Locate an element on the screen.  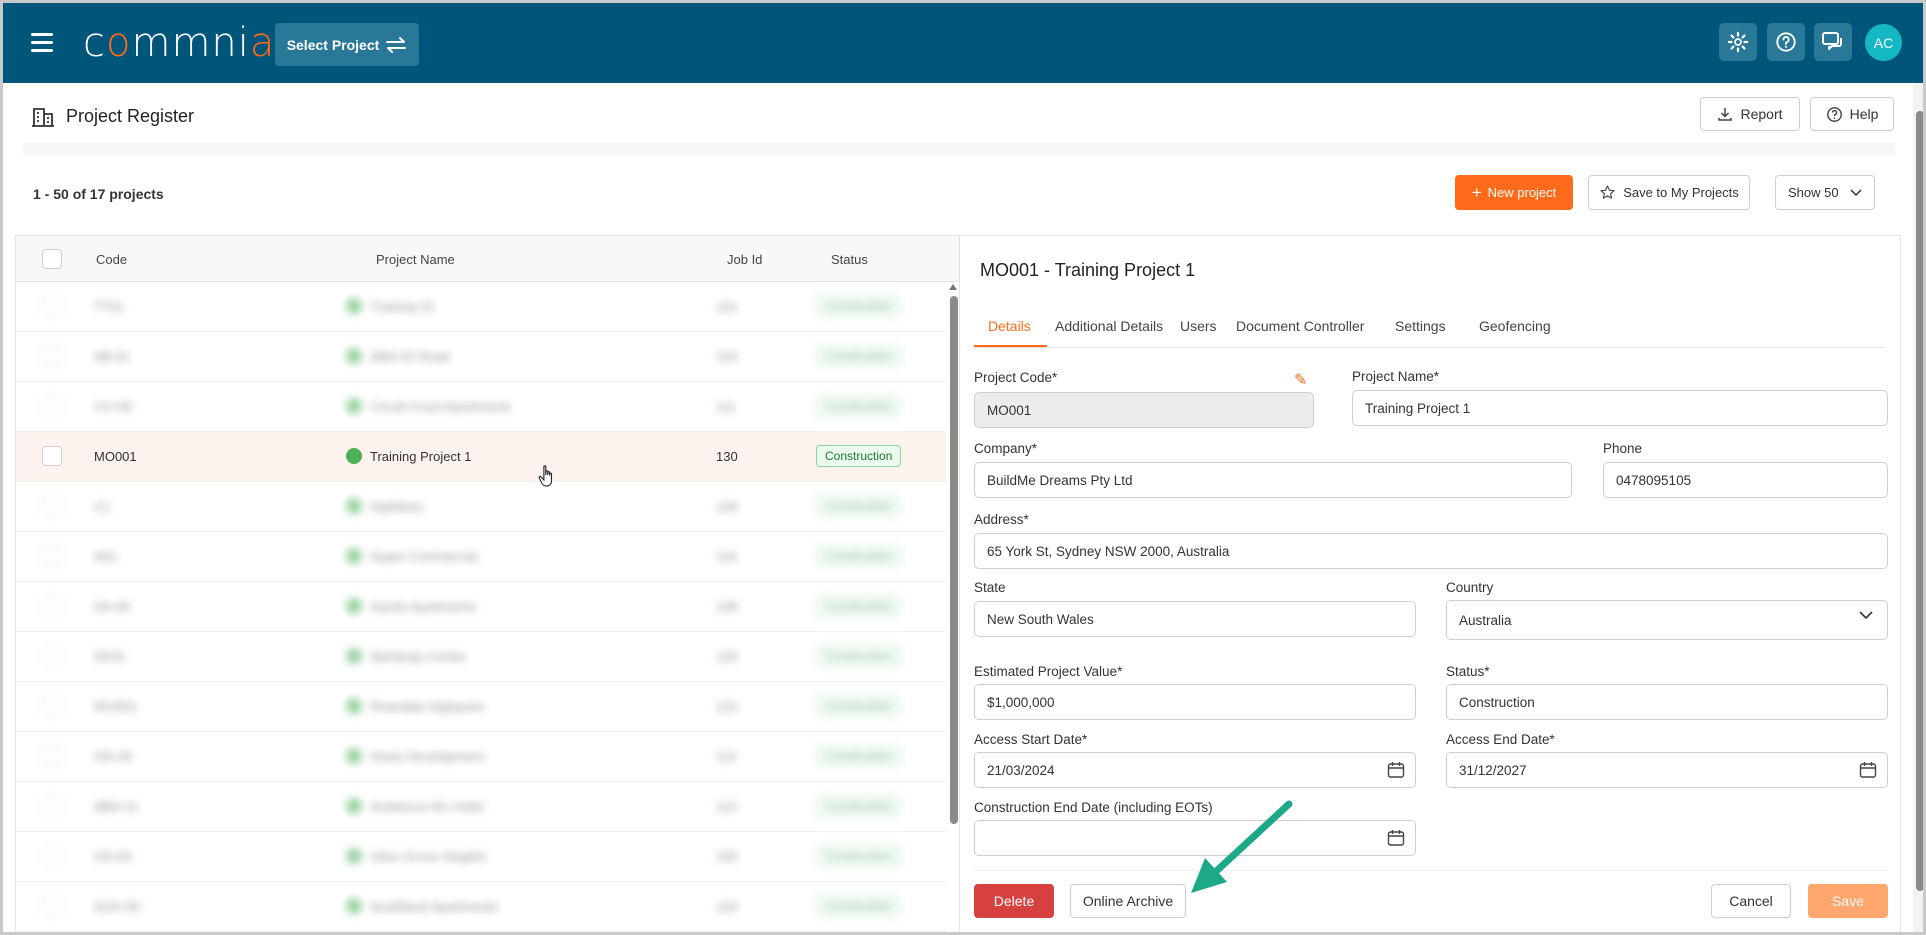
row-project-name-text: Training 01 is located at coordinates (402, 306).